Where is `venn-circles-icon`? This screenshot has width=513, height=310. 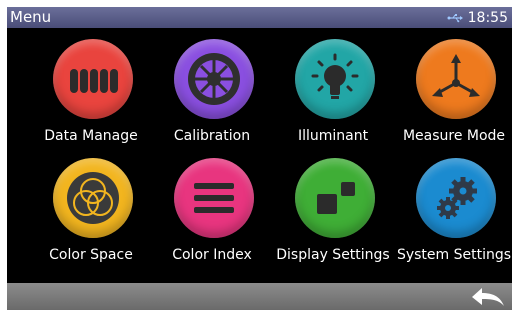 venn-circles-icon is located at coordinates (93, 198).